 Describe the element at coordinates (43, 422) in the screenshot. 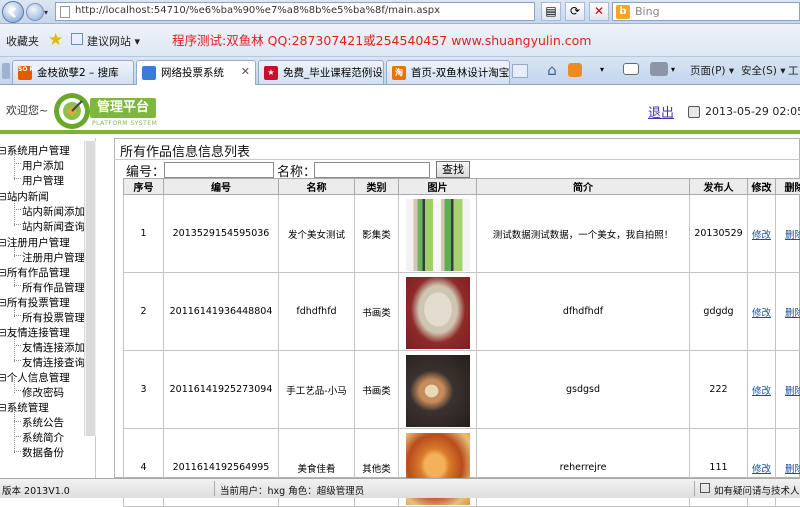

I see `sidebar-item-announcement: 系统公告` at that location.